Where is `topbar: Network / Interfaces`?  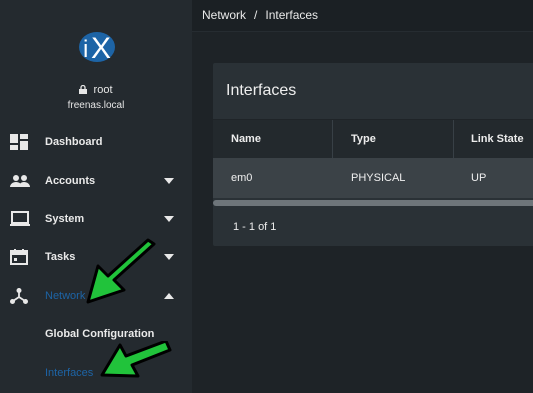
topbar: Network / Interfaces is located at coordinates (362, 16).